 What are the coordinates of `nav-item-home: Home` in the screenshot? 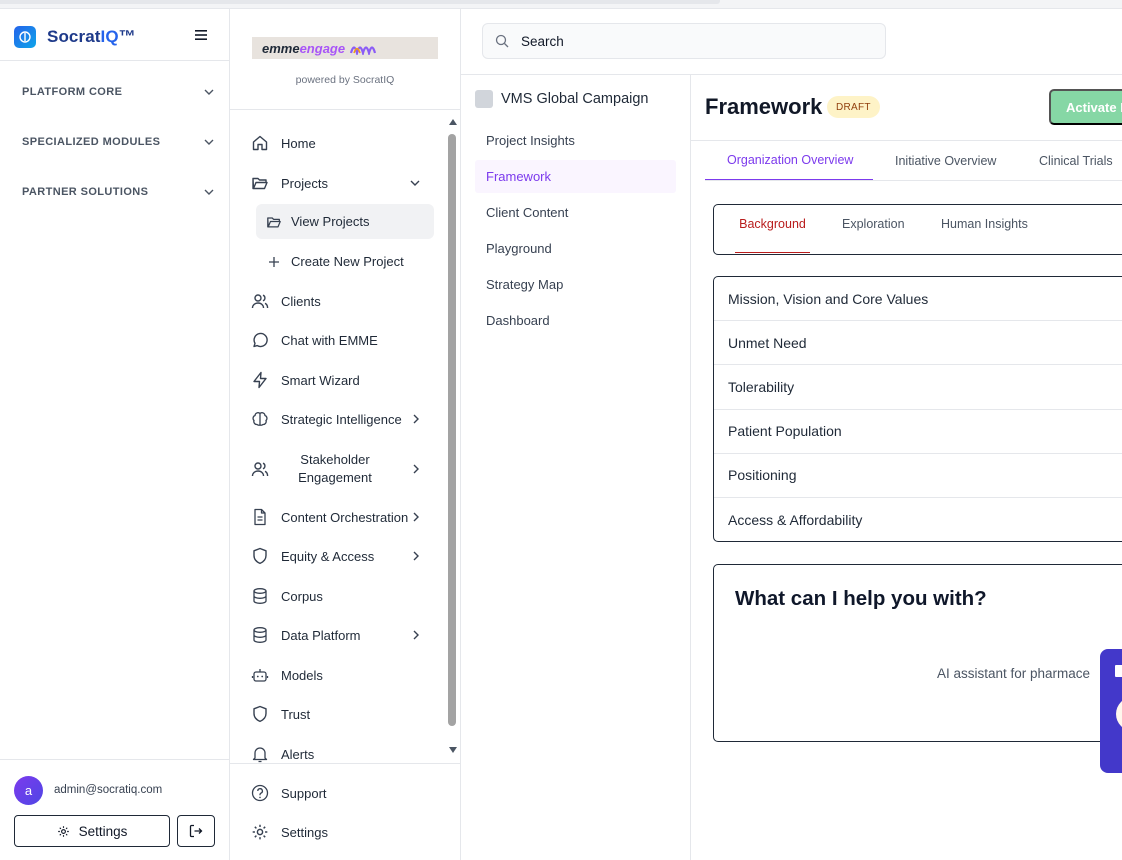 It's located at (347, 143).